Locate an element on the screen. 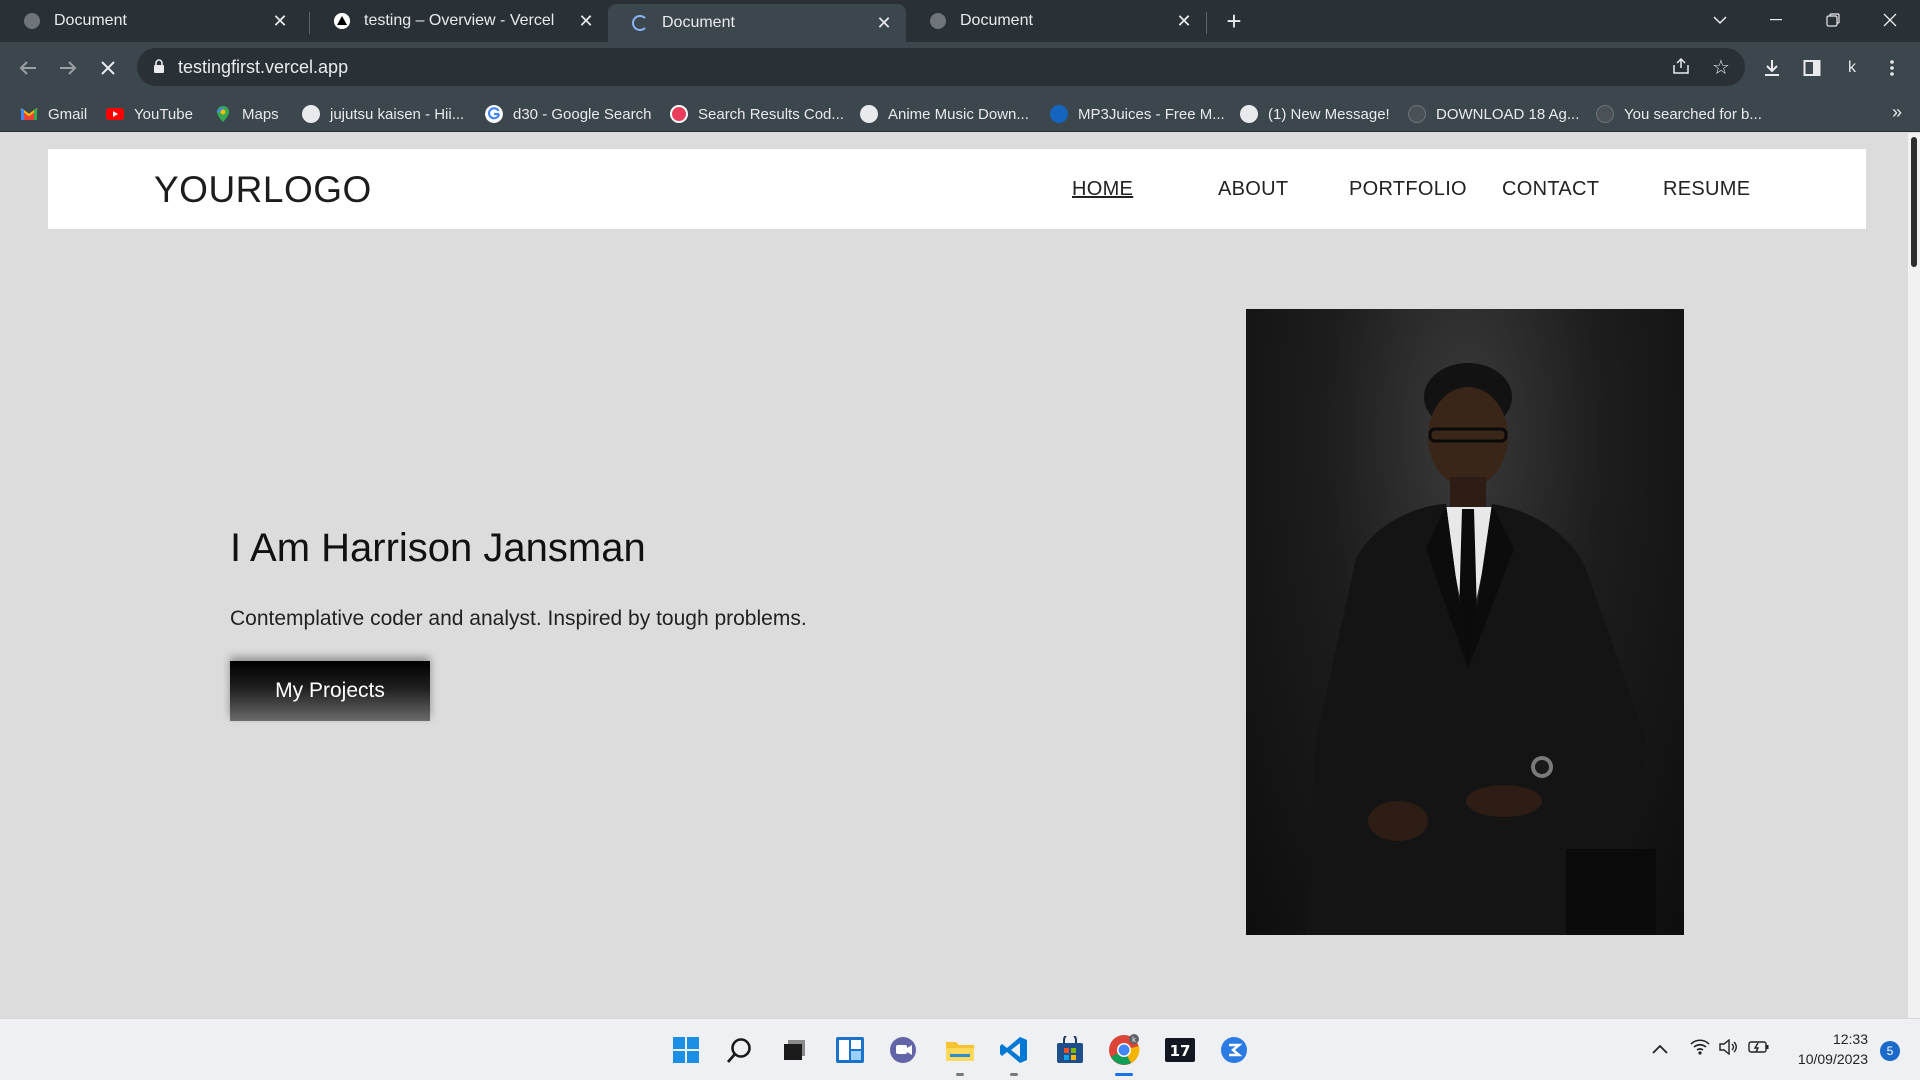 The height and width of the screenshot is (1080, 1920). task-view-icon is located at coordinates (794, 1050).